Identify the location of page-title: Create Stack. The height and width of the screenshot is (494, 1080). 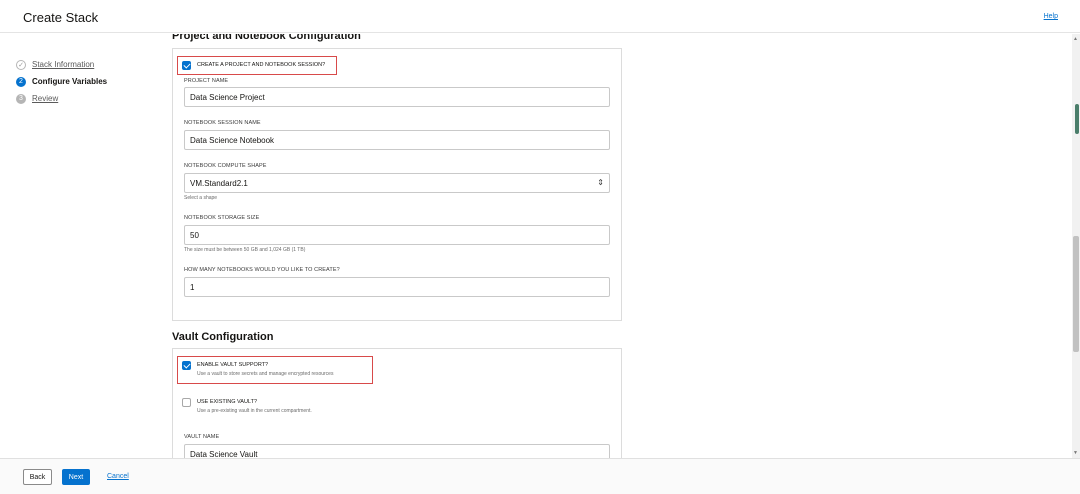
(61, 17).